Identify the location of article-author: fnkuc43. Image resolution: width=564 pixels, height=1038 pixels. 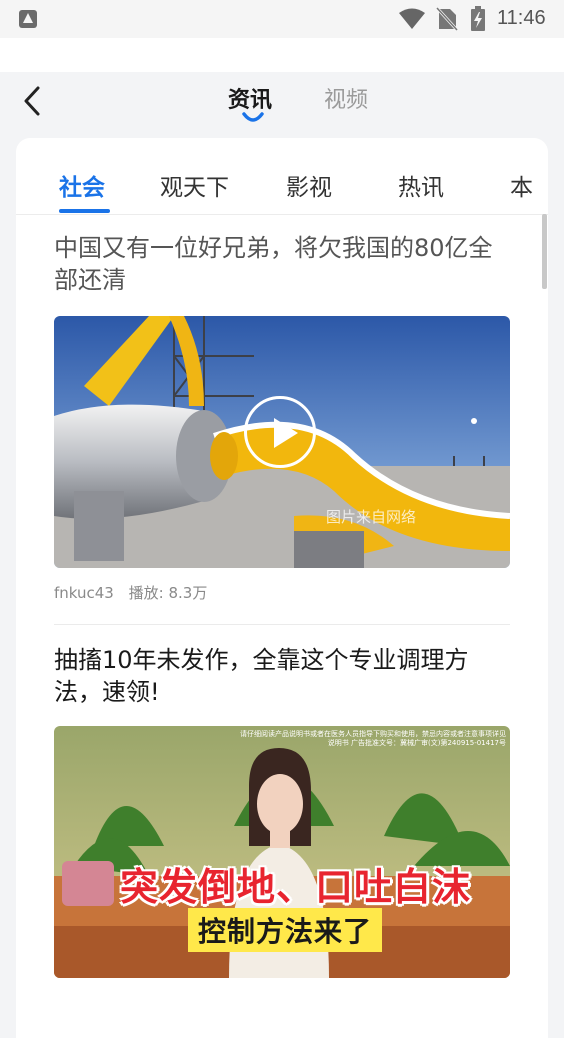
(84, 593).